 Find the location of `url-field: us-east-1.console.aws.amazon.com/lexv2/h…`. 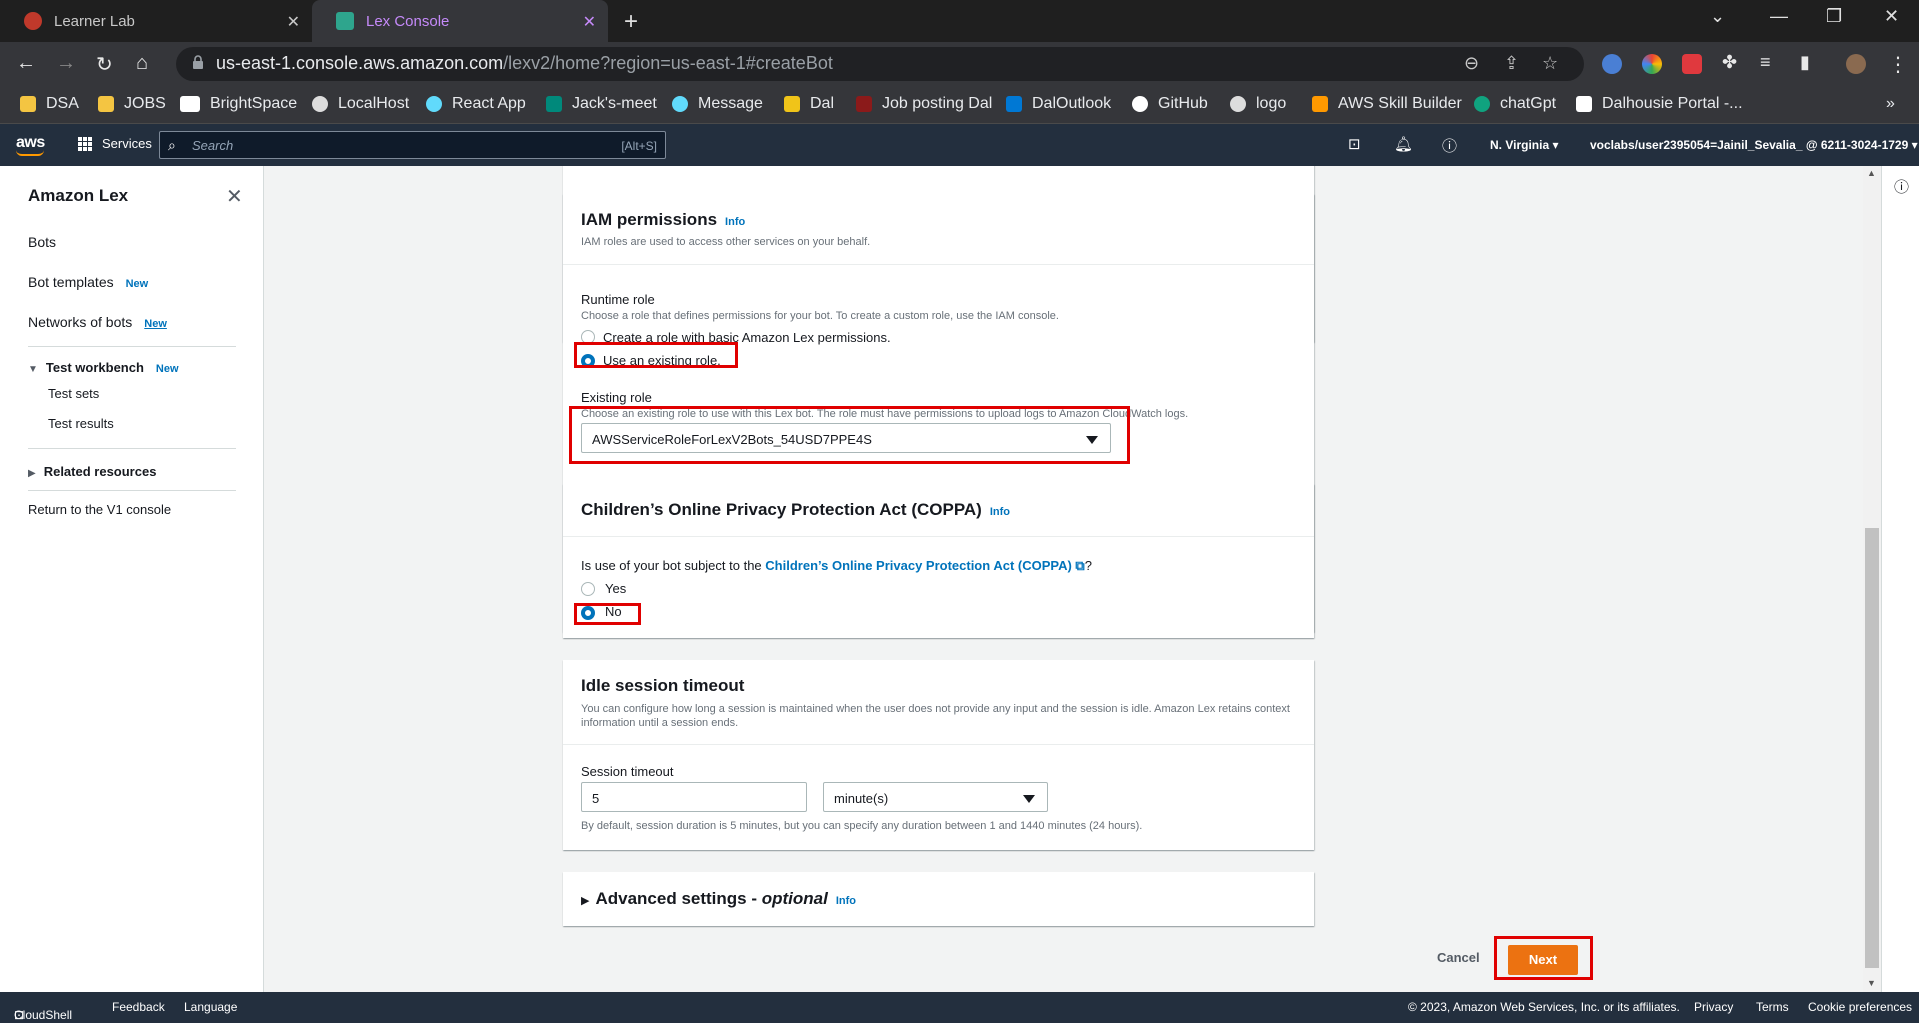

url-field: us-east-1.console.aws.amazon.com/lexv2/h… is located at coordinates (880, 64).